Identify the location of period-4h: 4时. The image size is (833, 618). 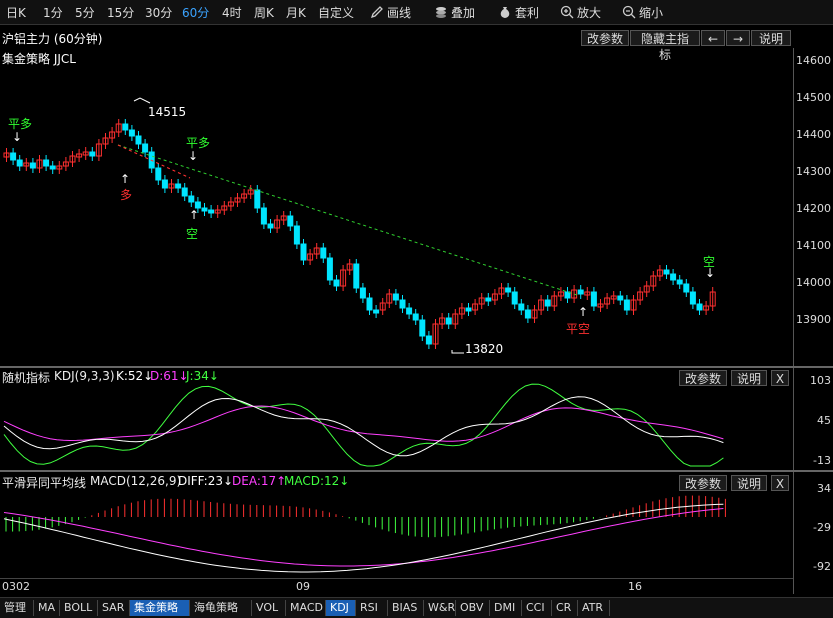
(232, 12).